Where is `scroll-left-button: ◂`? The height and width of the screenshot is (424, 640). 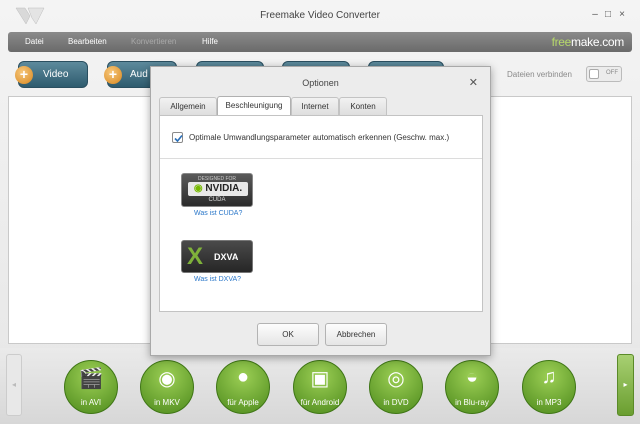
scroll-left-button: ◂ is located at coordinates (14, 385).